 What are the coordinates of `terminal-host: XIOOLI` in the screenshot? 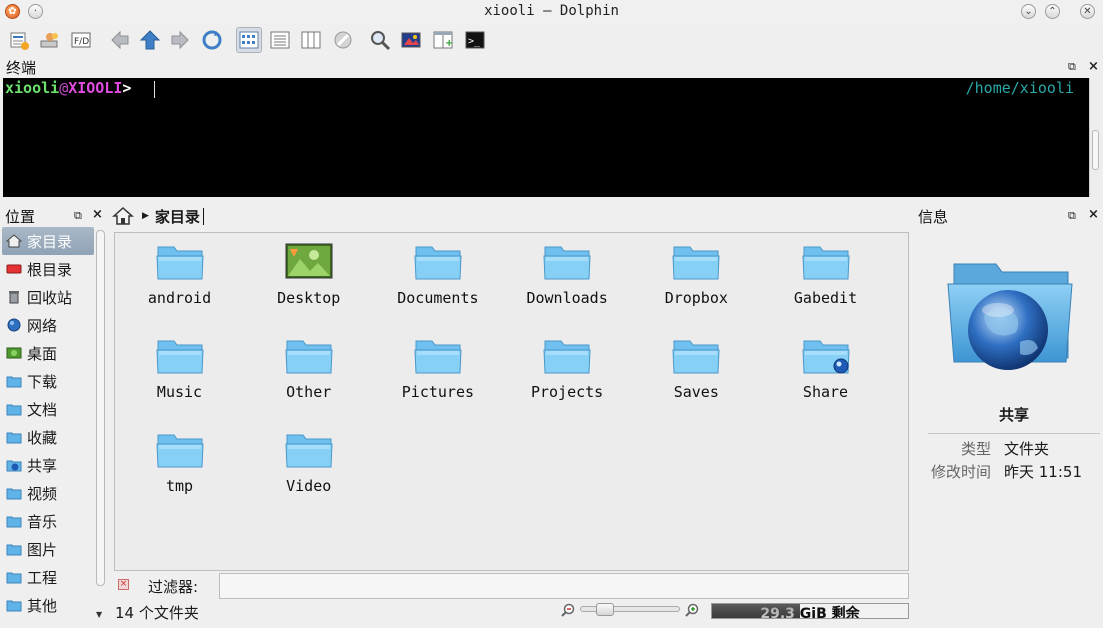 It's located at (95, 88).